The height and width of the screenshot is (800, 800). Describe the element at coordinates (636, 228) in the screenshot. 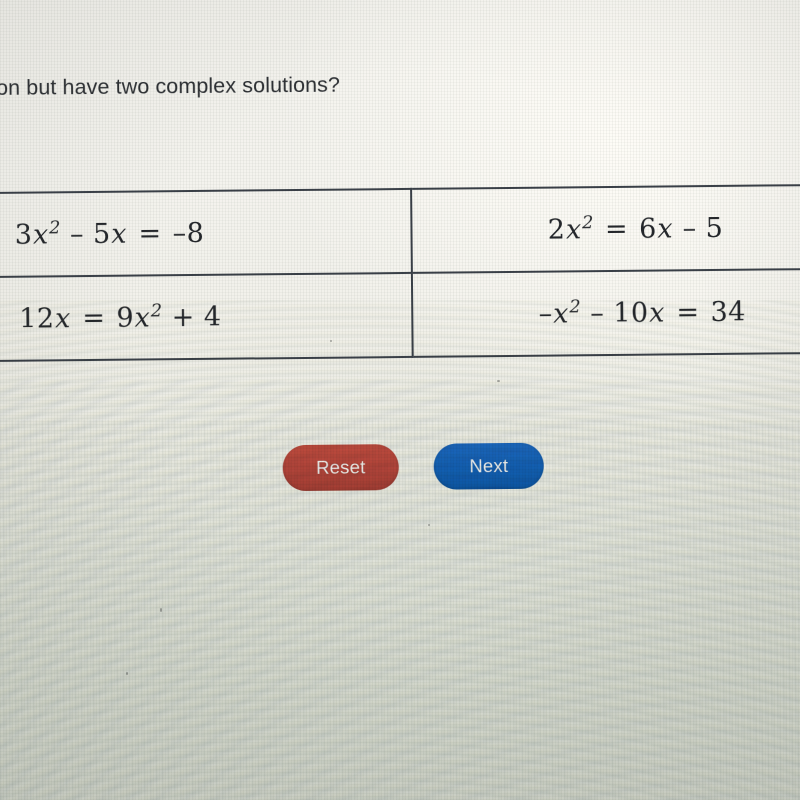

I see `equation-2: 2x2 = 6x –5` at that location.